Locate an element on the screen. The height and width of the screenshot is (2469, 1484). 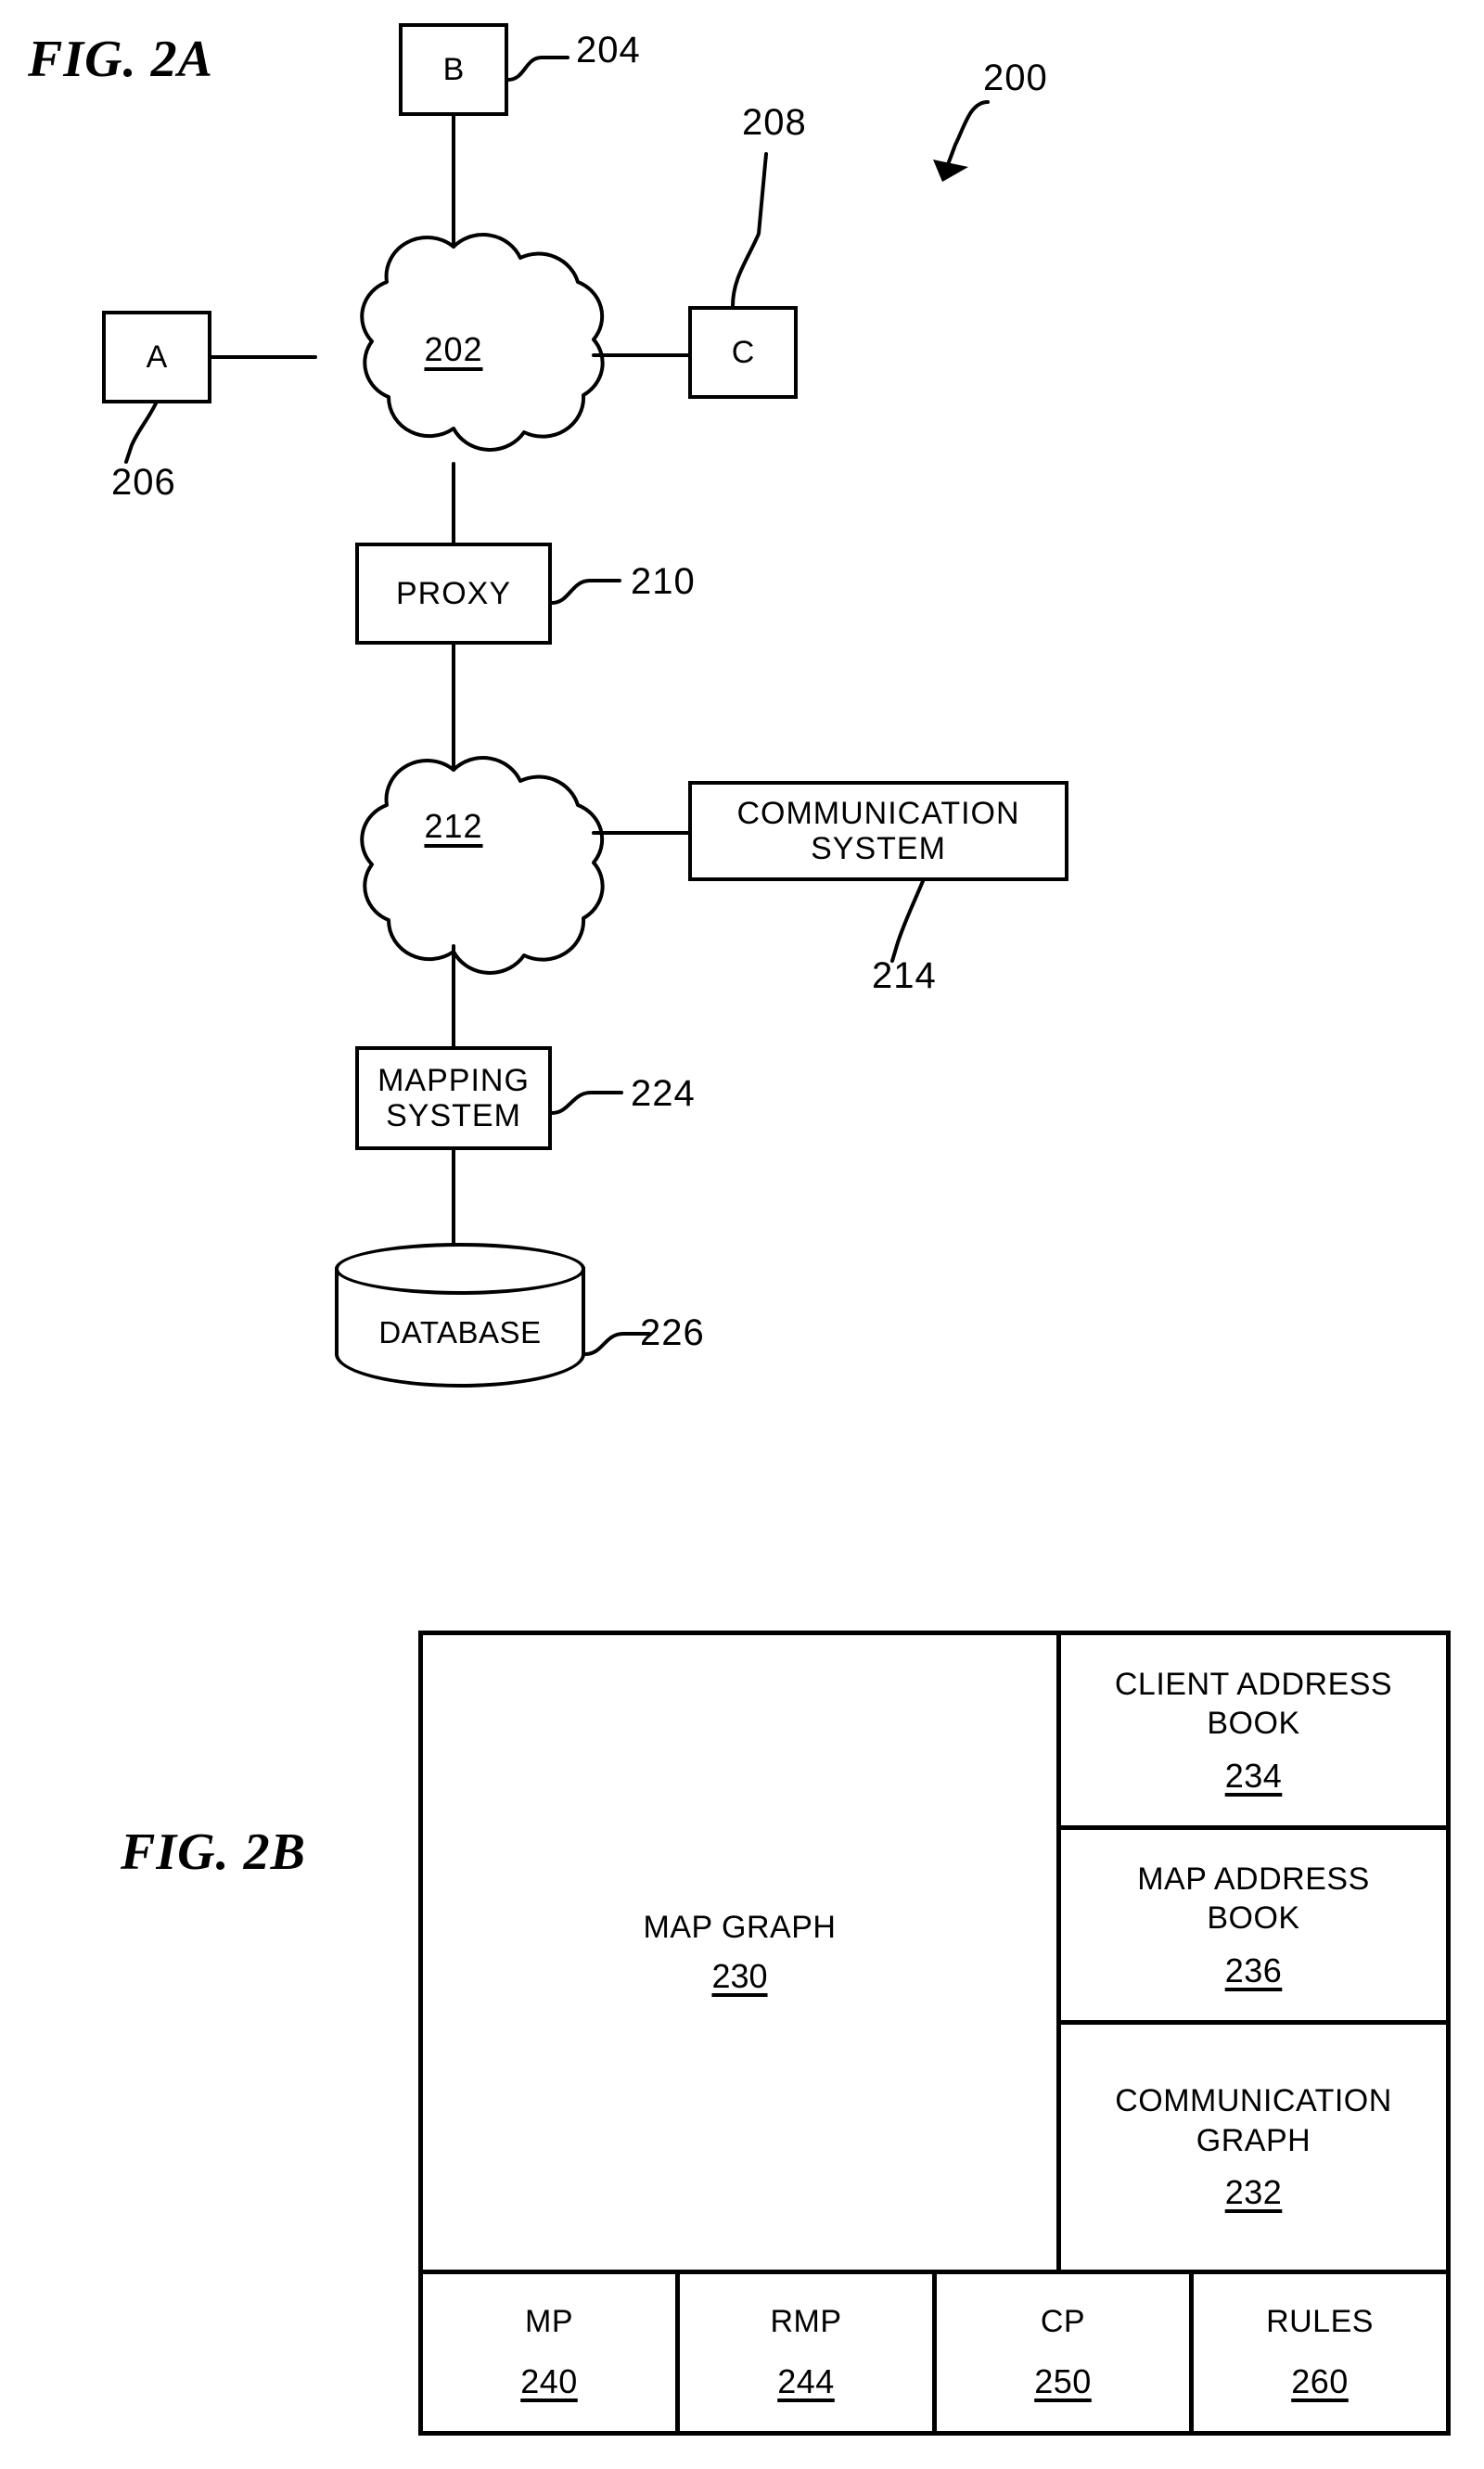
client-node-b-label: B is located at coordinates (453, 69).